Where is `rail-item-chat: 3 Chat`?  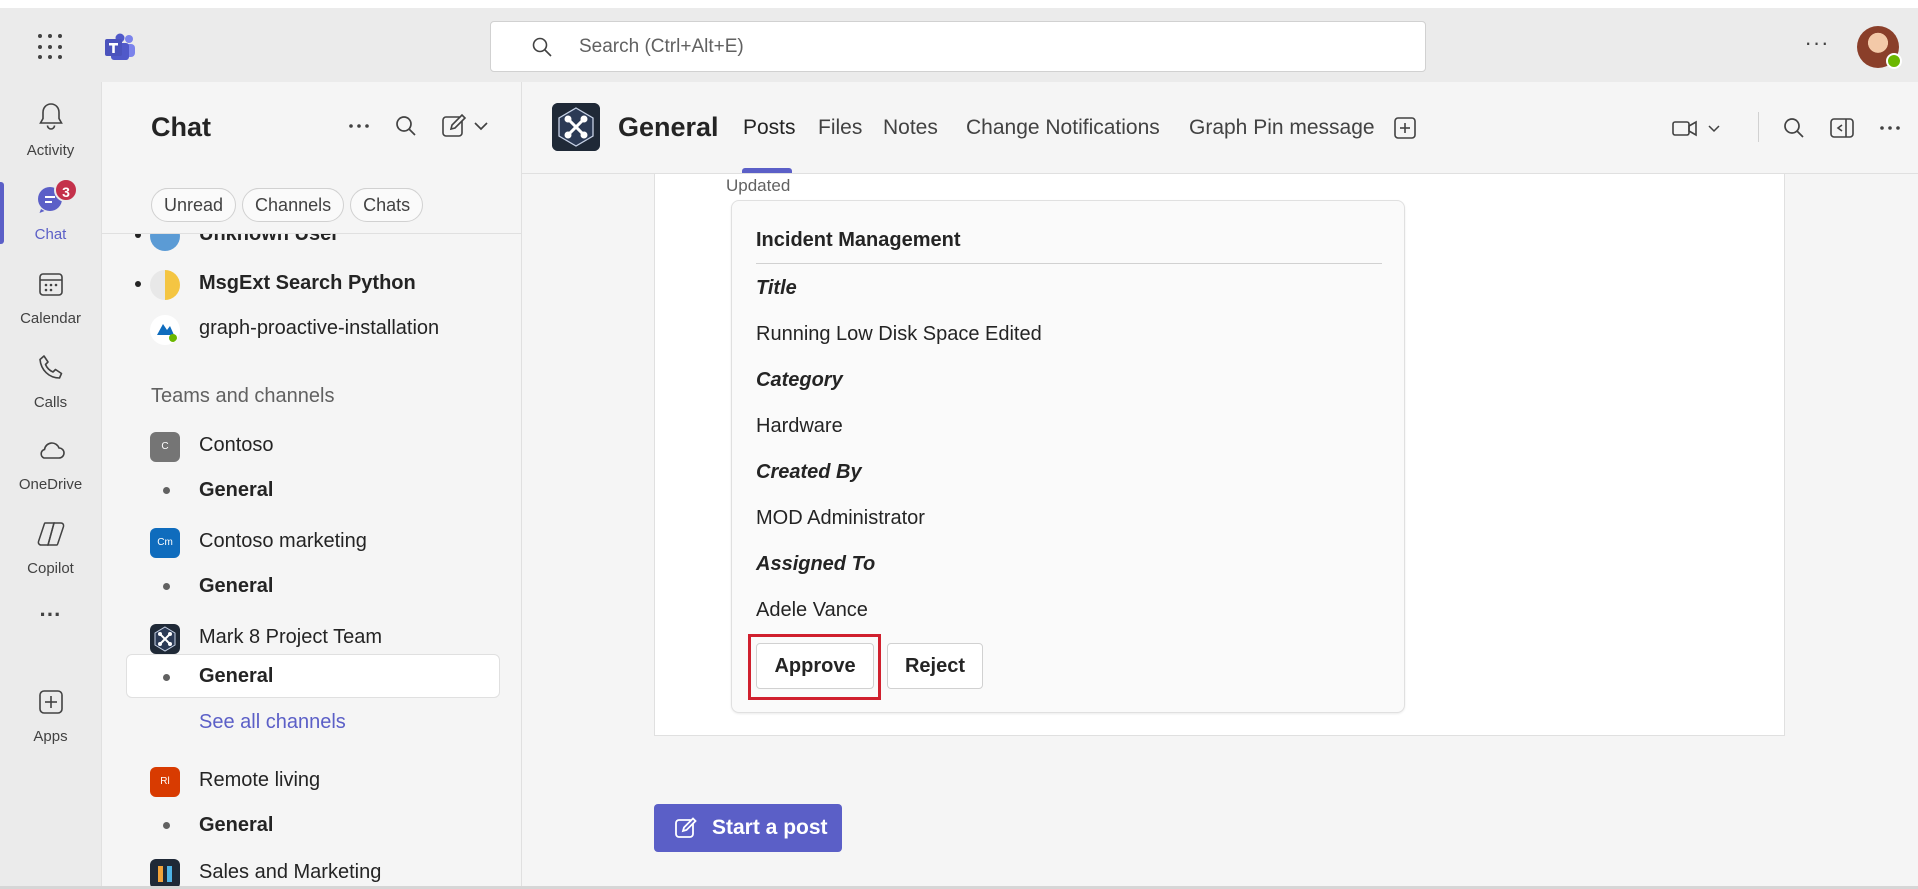
rail-item-chat: 3 Chat is located at coordinates (50, 213).